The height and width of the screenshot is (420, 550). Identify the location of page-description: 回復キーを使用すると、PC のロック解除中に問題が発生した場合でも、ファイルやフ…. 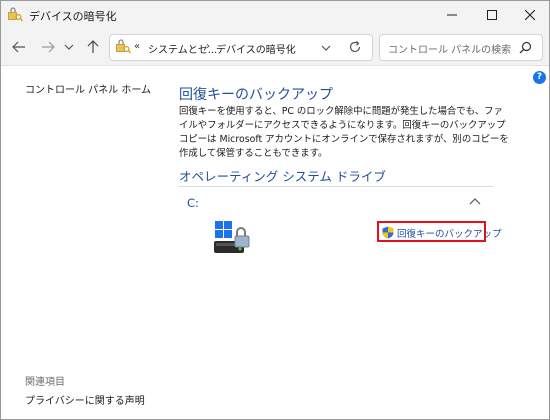
(344, 132).